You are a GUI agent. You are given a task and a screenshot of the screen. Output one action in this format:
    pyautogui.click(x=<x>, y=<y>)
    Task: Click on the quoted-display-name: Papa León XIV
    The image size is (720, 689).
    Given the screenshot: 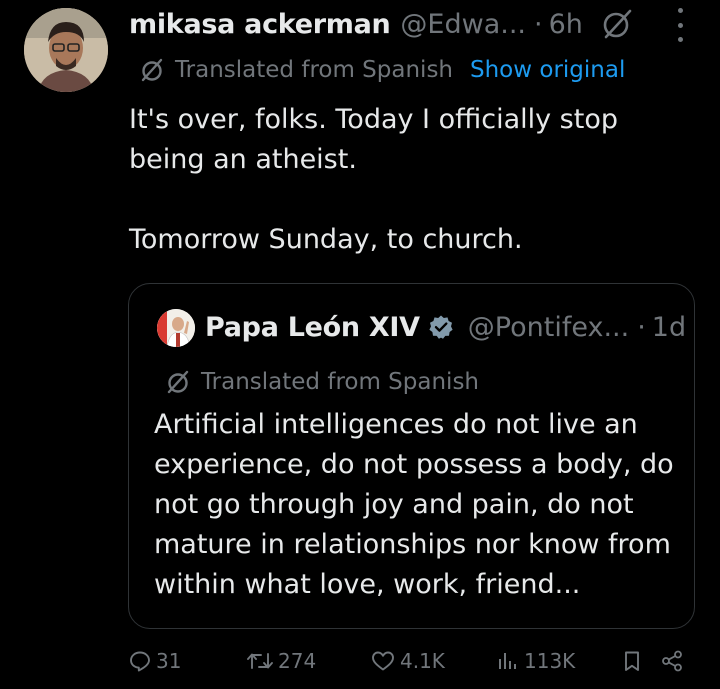 What is the action you would take?
    pyautogui.click(x=312, y=327)
    